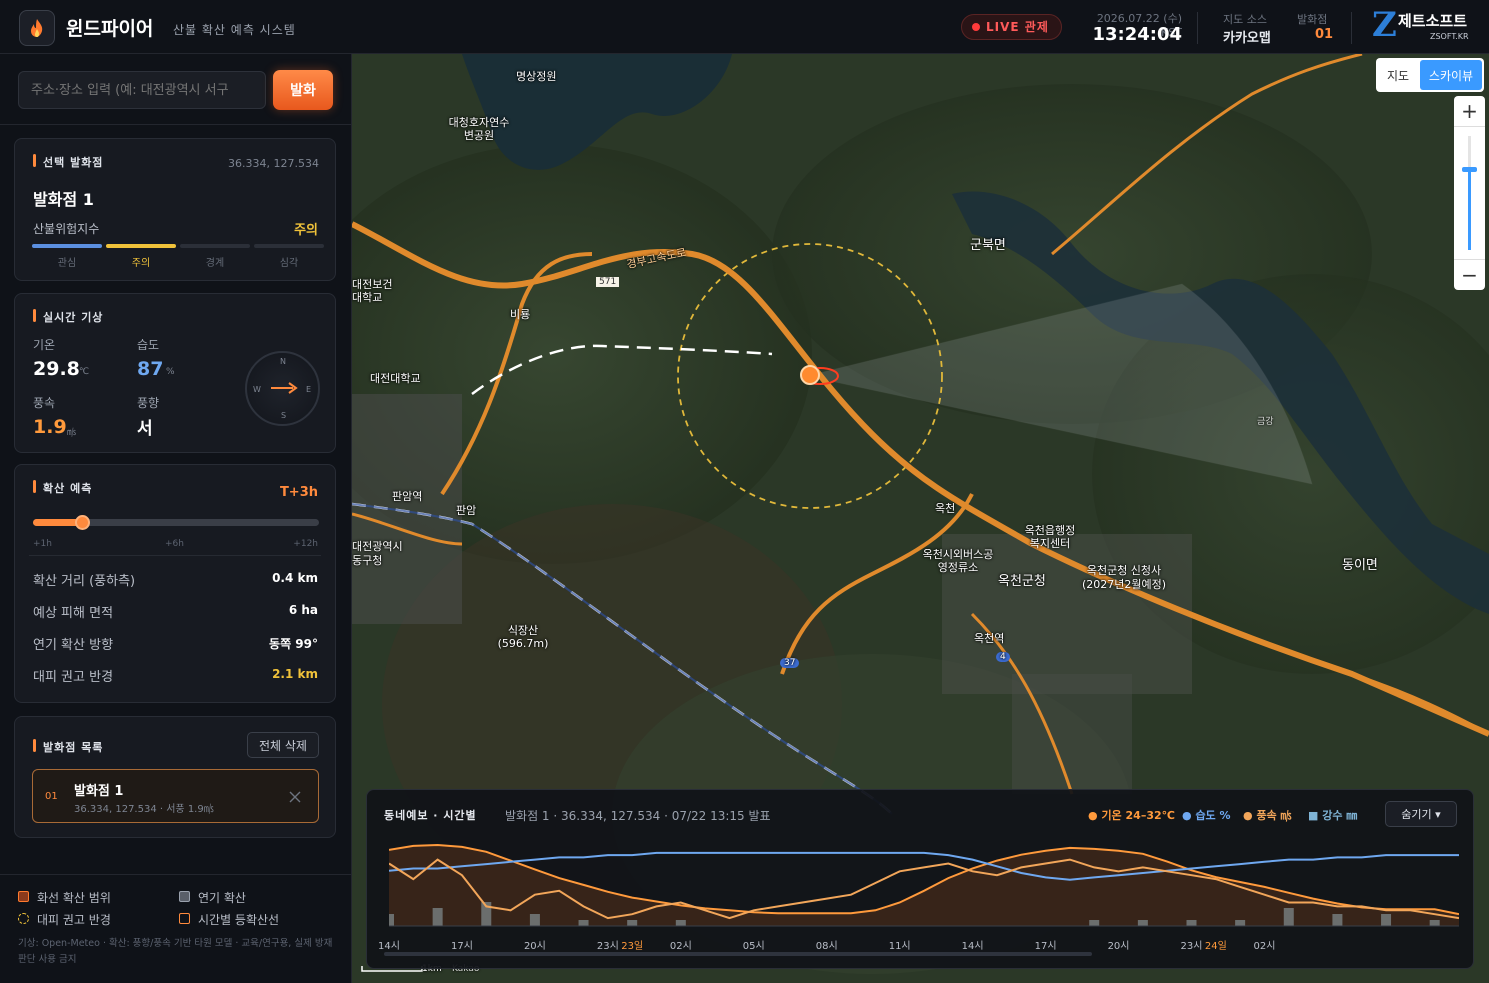 The image size is (1489, 983). What do you see at coordinates (1398, 75) in the screenshot?
I see `map-view-button: 지도` at bounding box center [1398, 75].